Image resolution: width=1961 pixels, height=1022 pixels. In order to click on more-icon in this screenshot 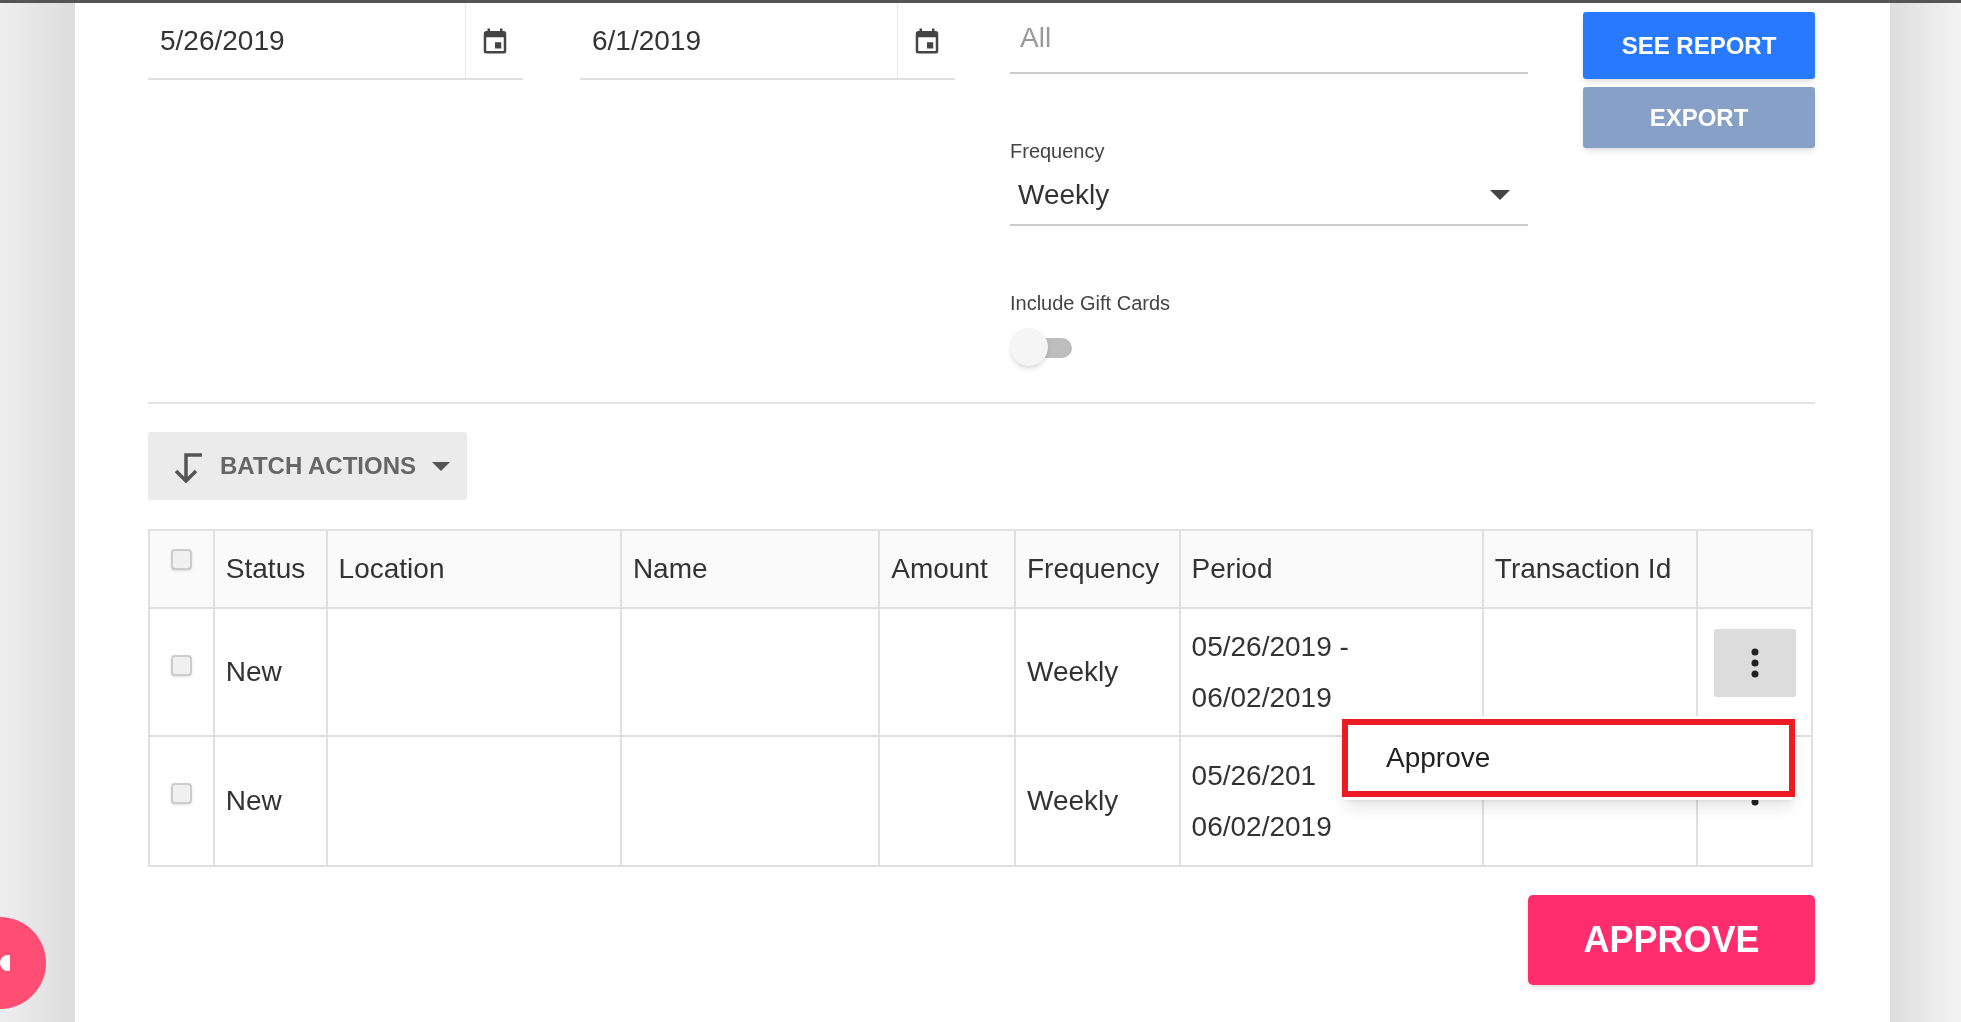, I will do `click(1754, 663)`.